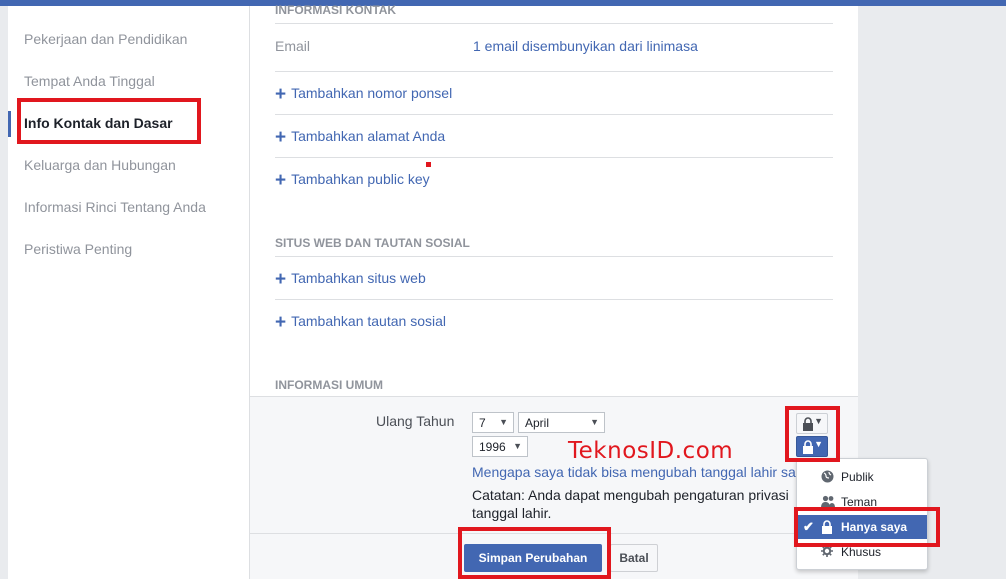  What do you see at coordinates (115, 207) in the screenshot?
I see `sidebar-item-details: Informasi Rinci Tentang Anda` at bounding box center [115, 207].